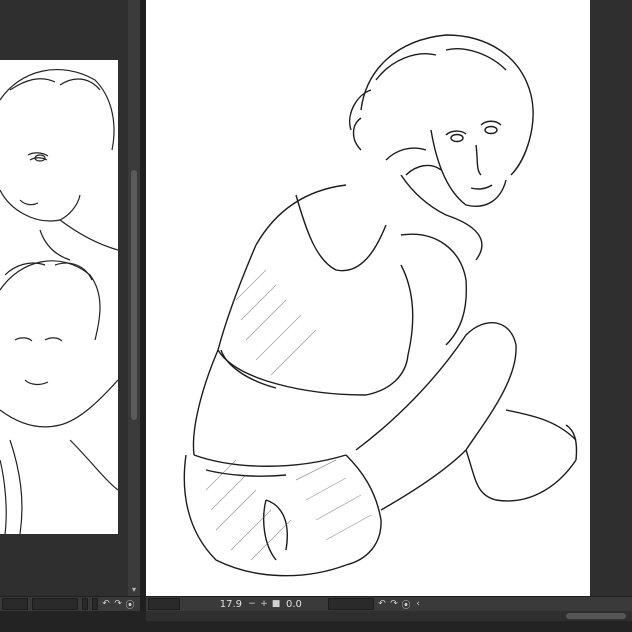 The height and width of the screenshot is (632, 632). What do you see at coordinates (252, 604) in the screenshot?
I see `zoom-out-icon: −` at bounding box center [252, 604].